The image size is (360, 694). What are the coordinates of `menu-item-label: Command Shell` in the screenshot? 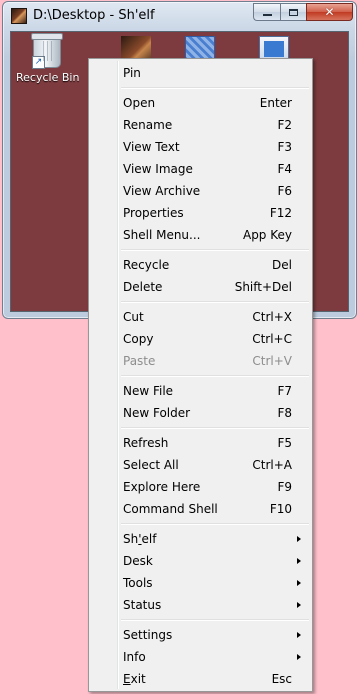 It's located at (170, 509).